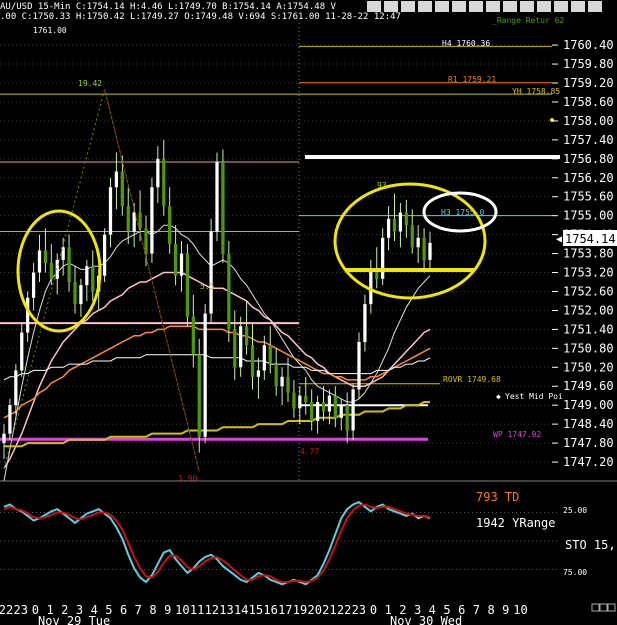 The height and width of the screenshot is (625, 617). Describe the element at coordinates (197, 610) in the screenshot. I see `time-tick-13: 11` at that location.